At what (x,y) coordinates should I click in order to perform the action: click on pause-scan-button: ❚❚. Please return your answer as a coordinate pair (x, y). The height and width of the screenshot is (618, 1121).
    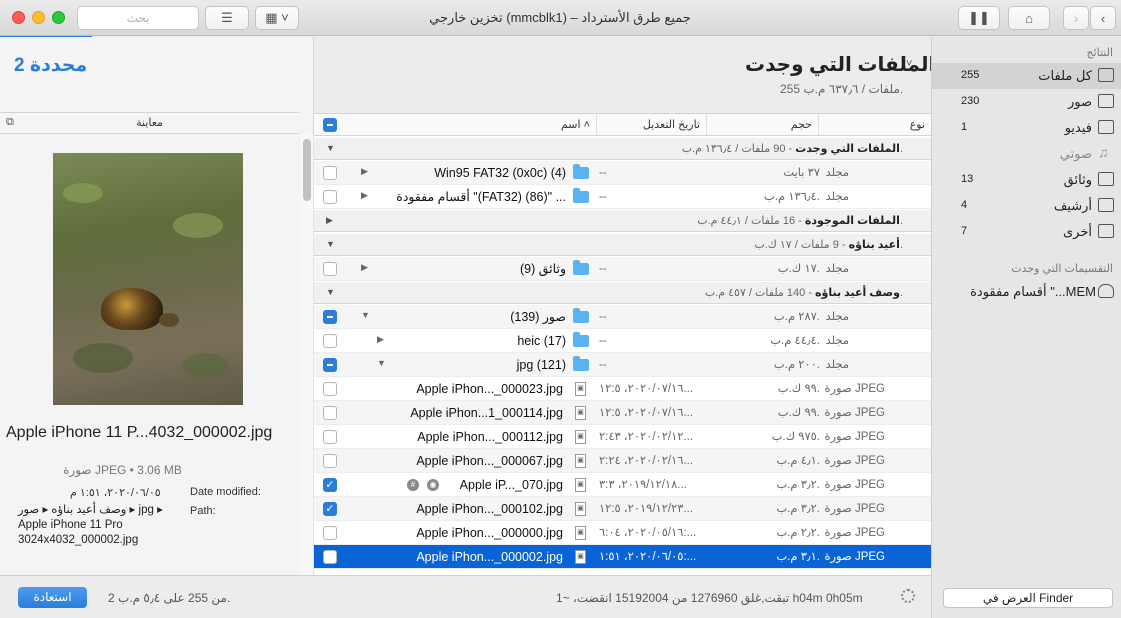
    Looking at the image, I should click on (979, 18).